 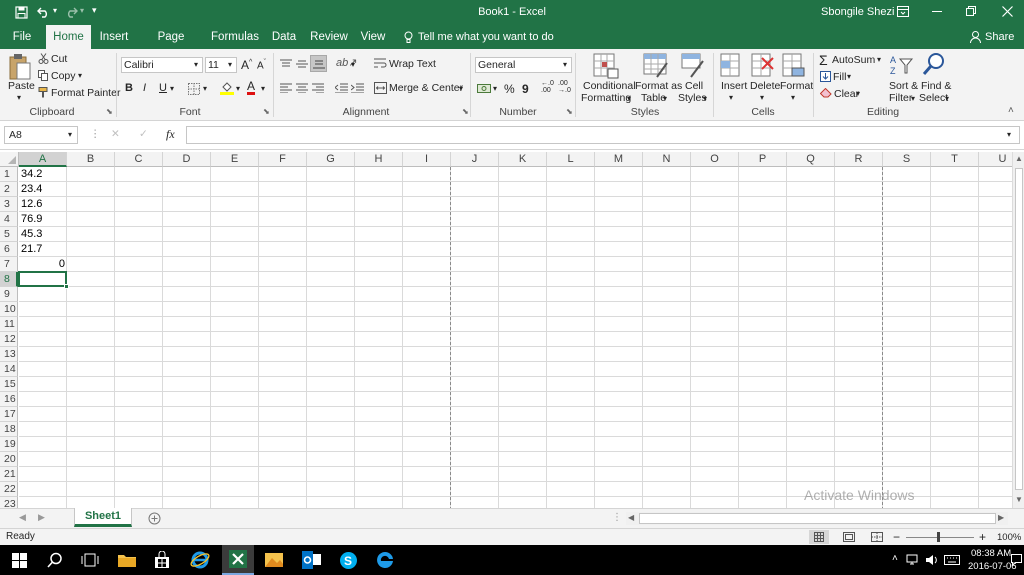 What do you see at coordinates (103, 517) in the screenshot?
I see `sheet-tab-sheet1: Sheet1` at bounding box center [103, 517].